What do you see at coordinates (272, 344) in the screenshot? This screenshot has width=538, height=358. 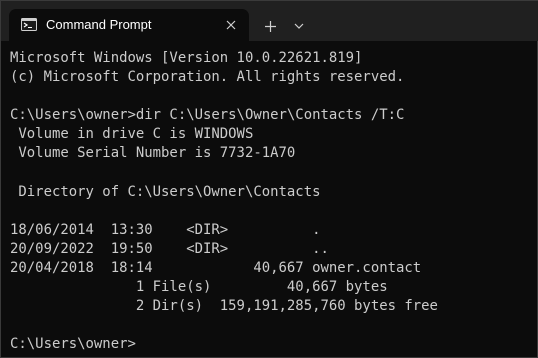 I see `command-prompt-line: C:\Users\owner>` at bounding box center [272, 344].